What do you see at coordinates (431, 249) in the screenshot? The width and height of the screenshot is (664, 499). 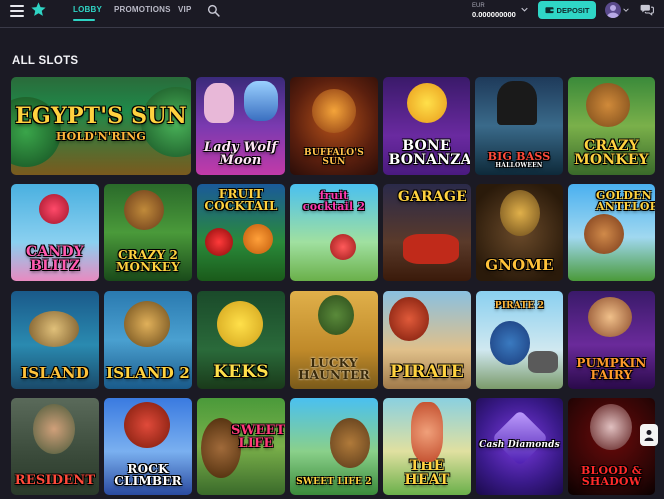 I see `car-figure` at bounding box center [431, 249].